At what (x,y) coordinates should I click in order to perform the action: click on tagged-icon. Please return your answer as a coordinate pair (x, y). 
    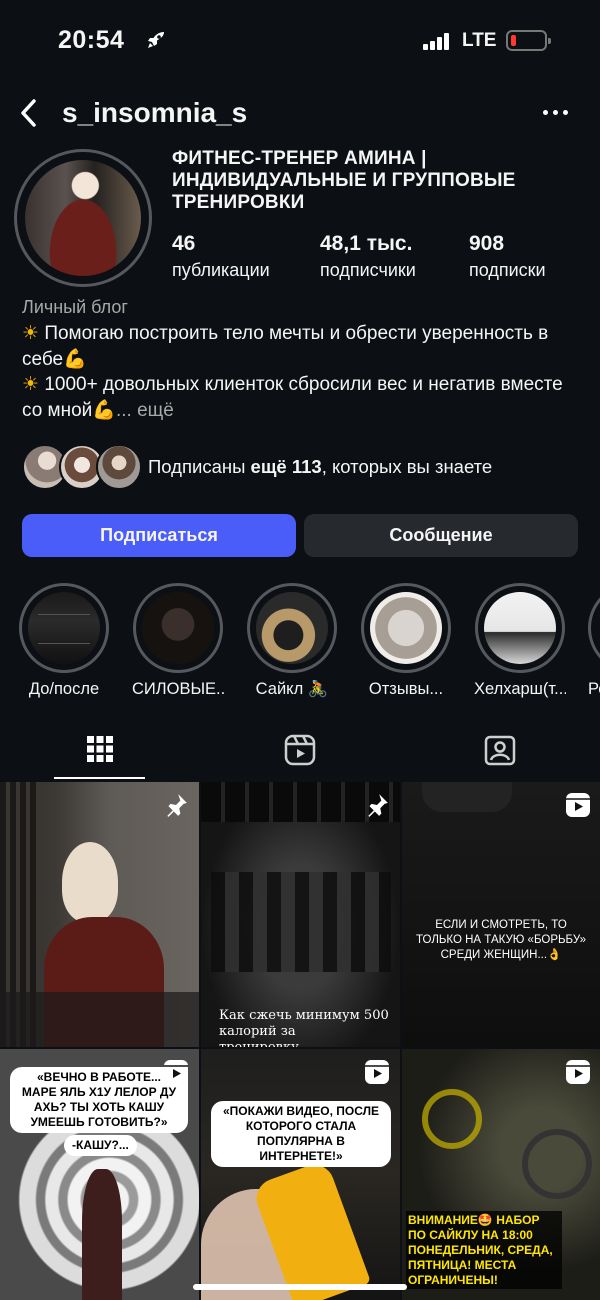
    Looking at the image, I should click on (500, 750).